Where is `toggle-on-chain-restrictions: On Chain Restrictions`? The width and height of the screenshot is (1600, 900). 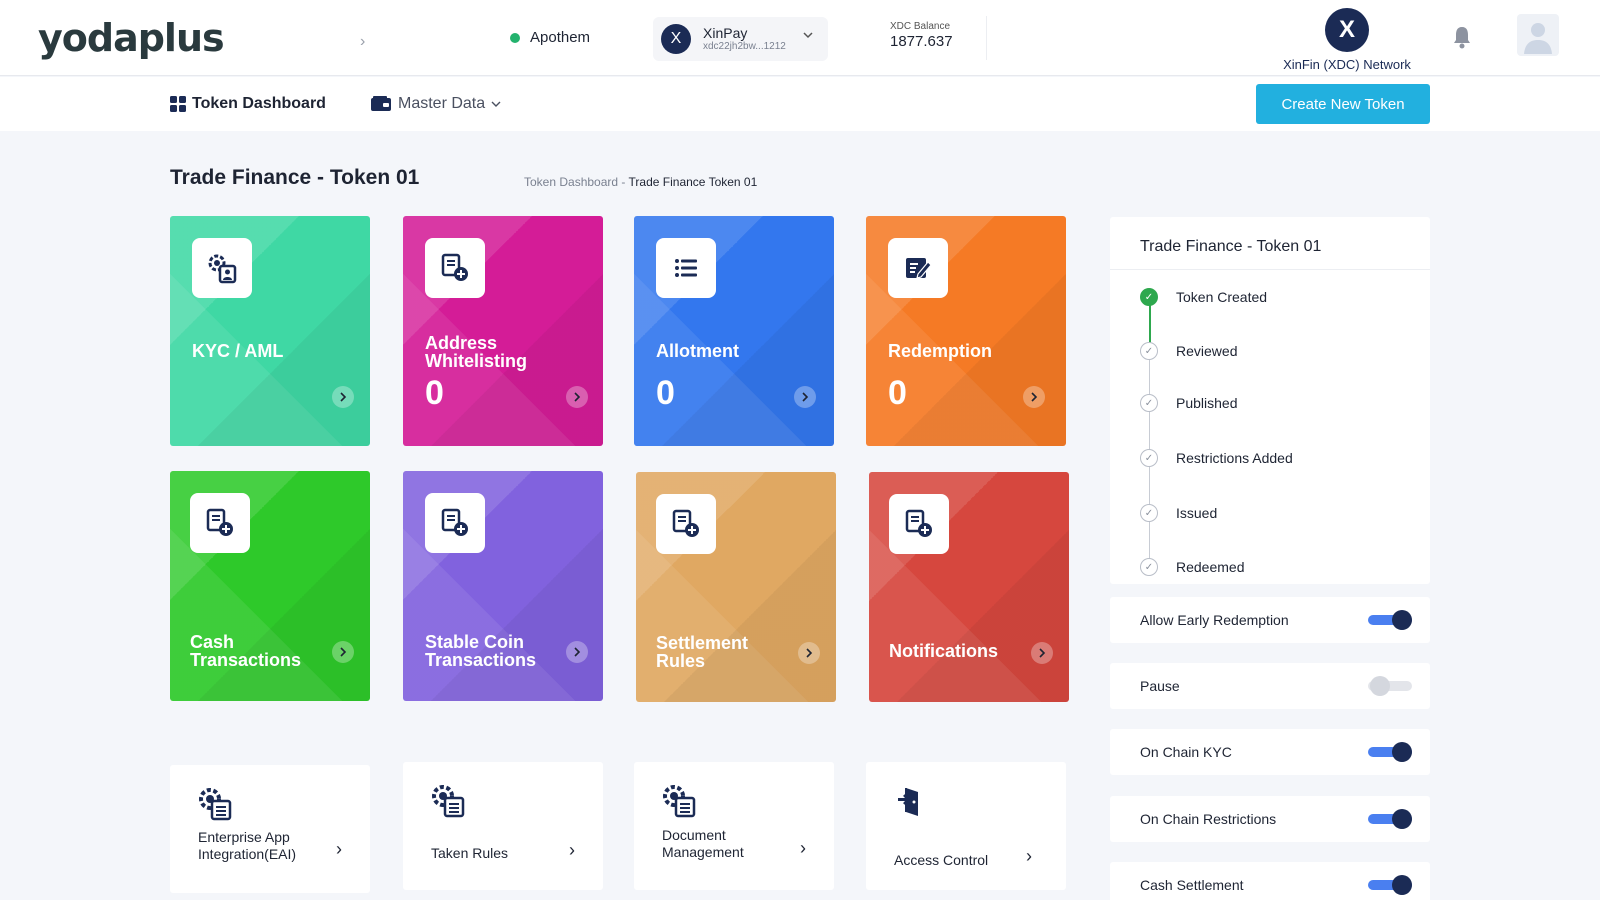 toggle-on-chain-restrictions: On Chain Restrictions is located at coordinates (1270, 819).